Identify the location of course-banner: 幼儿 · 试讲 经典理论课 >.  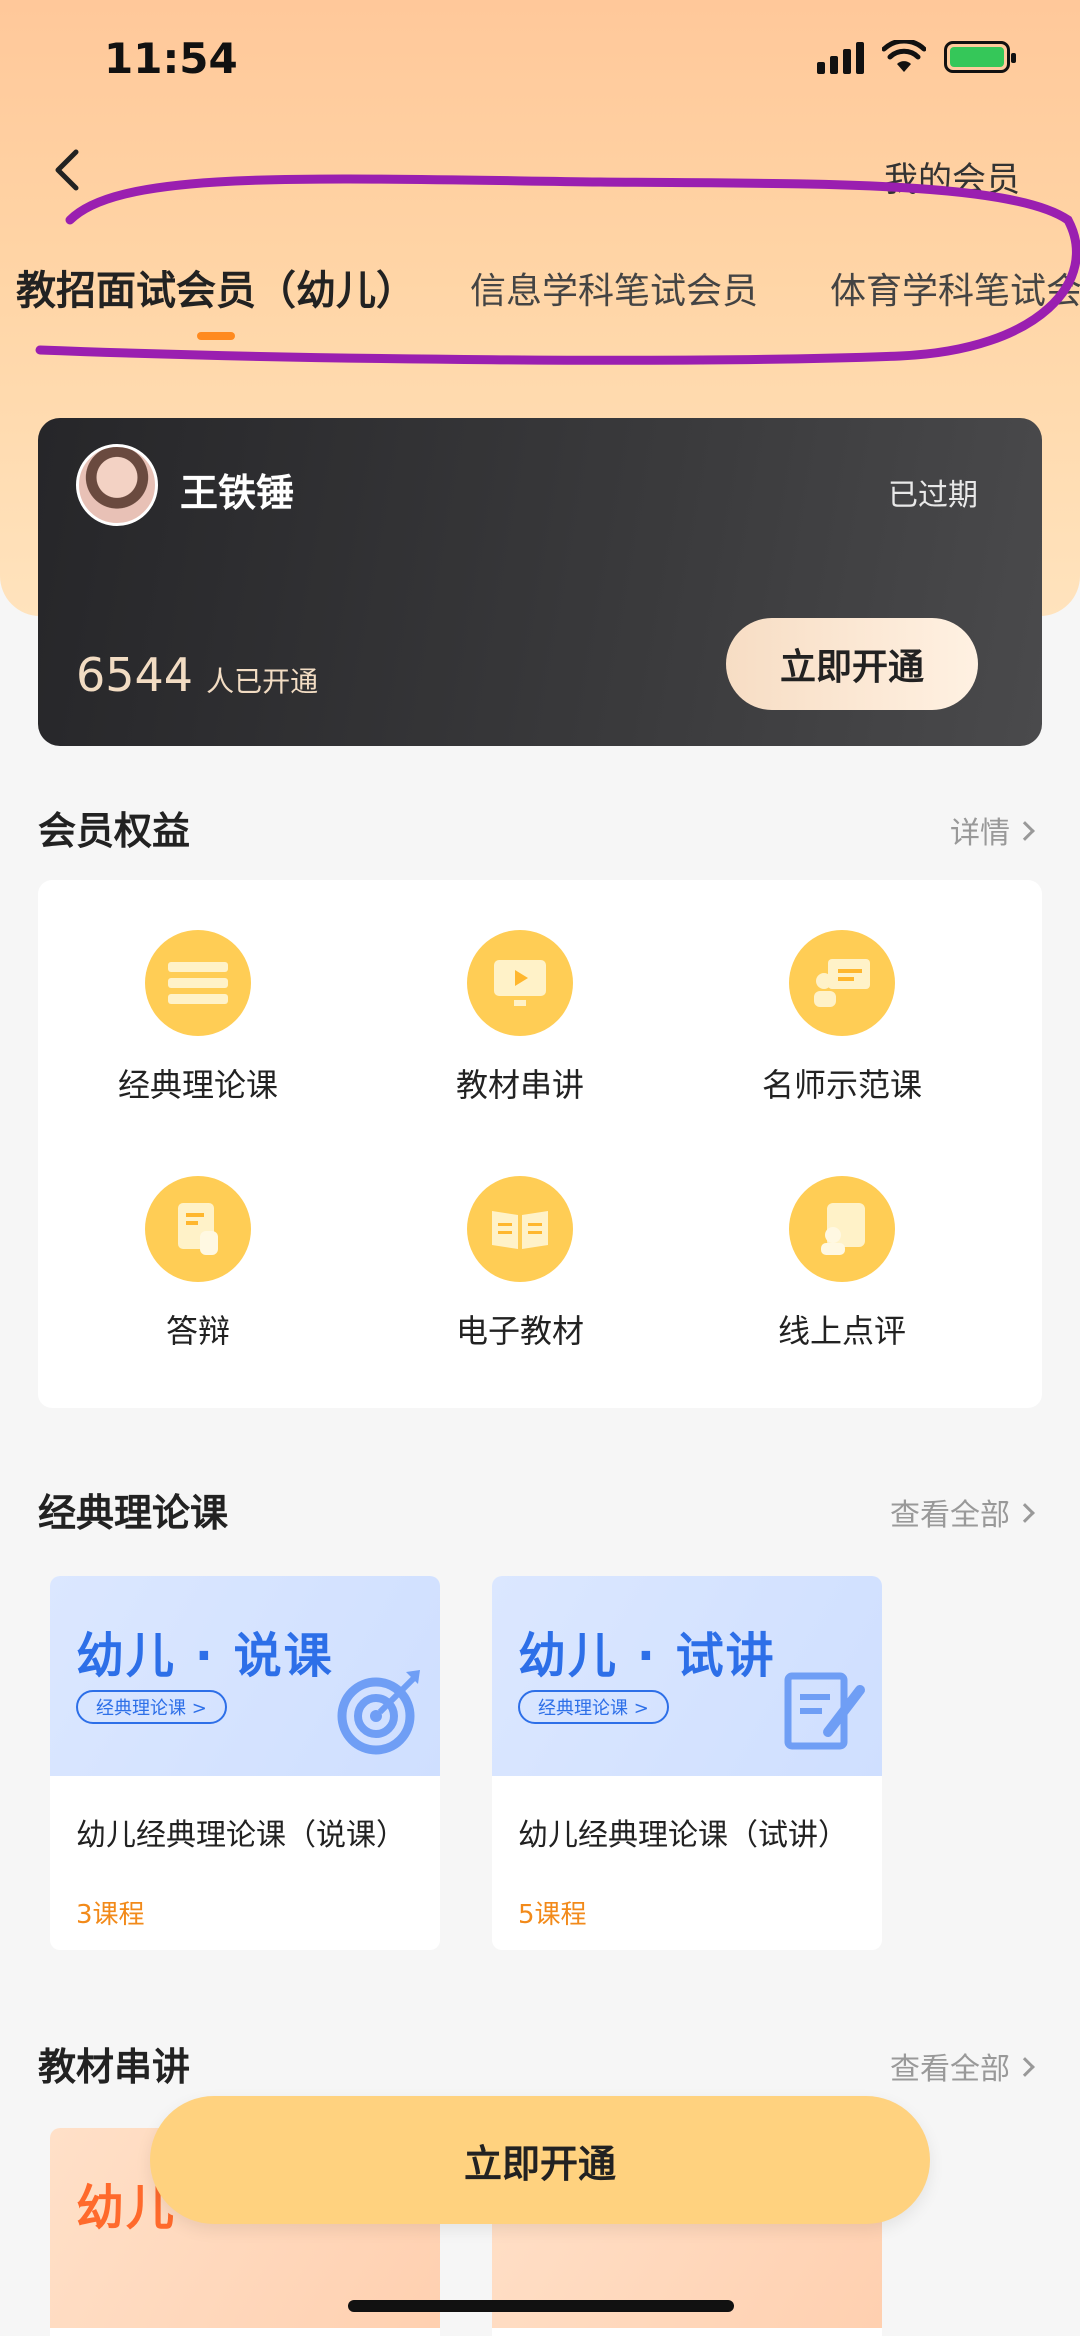
(687, 1676).